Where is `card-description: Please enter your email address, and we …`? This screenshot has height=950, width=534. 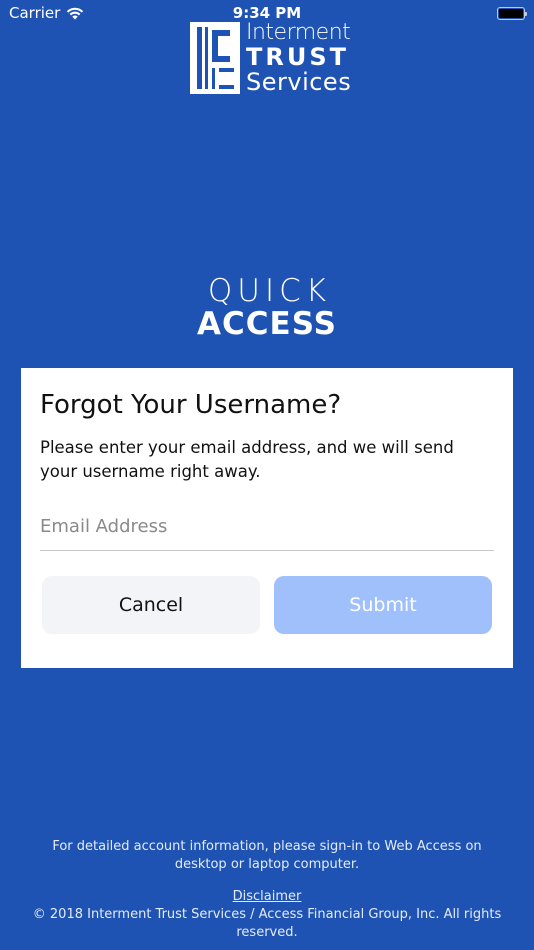 card-description: Please enter your email address, and we … is located at coordinates (247, 459).